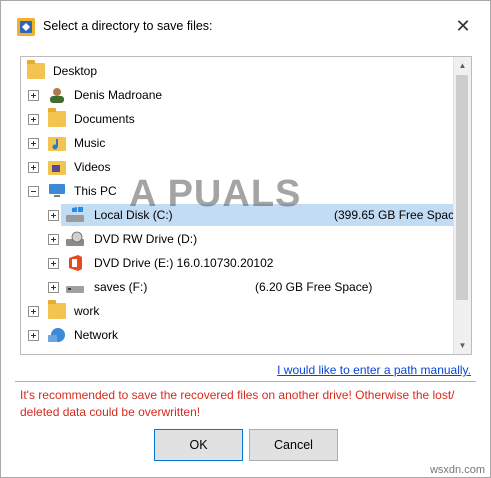 This screenshot has height=478, width=491. What do you see at coordinates (293, 445) in the screenshot?
I see `cancel-button: Cancel` at bounding box center [293, 445].